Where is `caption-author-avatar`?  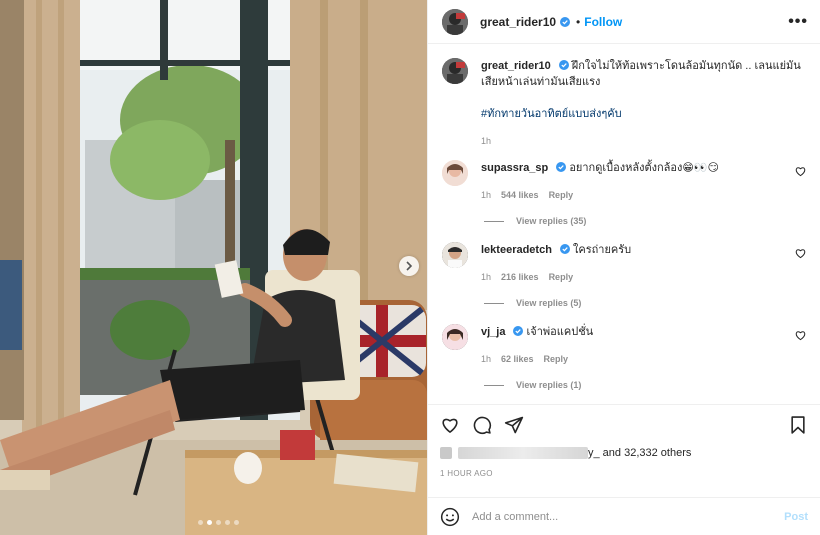 caption-author-avatar is located at coordinates (455, 71).